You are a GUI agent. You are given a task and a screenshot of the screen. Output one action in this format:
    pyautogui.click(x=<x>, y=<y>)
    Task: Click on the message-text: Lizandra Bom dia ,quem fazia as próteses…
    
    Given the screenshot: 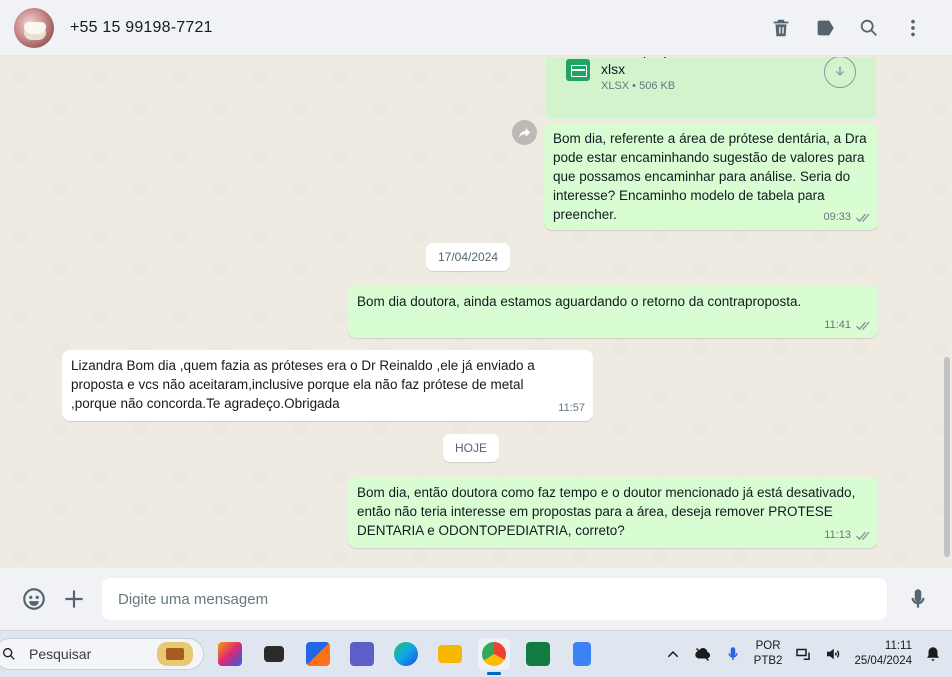 What is the action you would take?
    pyautogui.click(x=303, y=384)
    